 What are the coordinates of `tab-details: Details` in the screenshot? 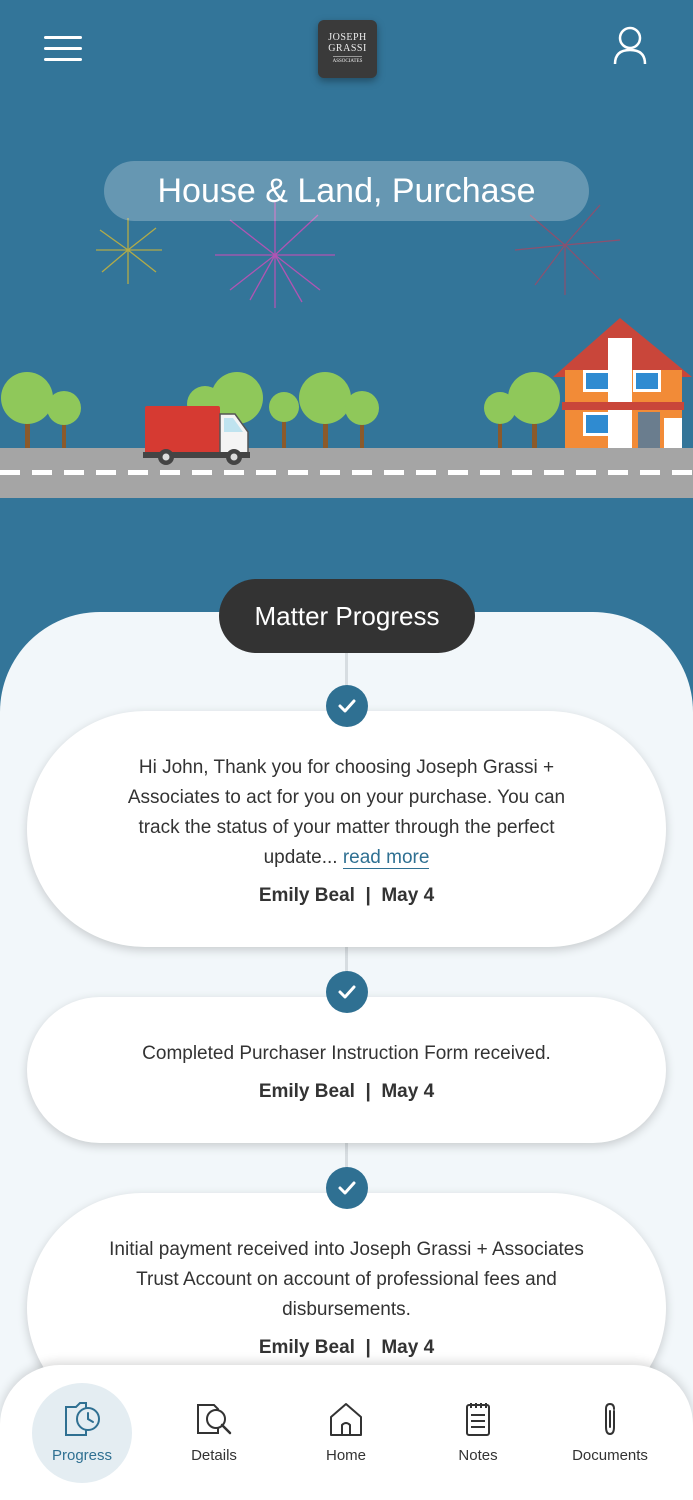 It's located at (214, 1432).